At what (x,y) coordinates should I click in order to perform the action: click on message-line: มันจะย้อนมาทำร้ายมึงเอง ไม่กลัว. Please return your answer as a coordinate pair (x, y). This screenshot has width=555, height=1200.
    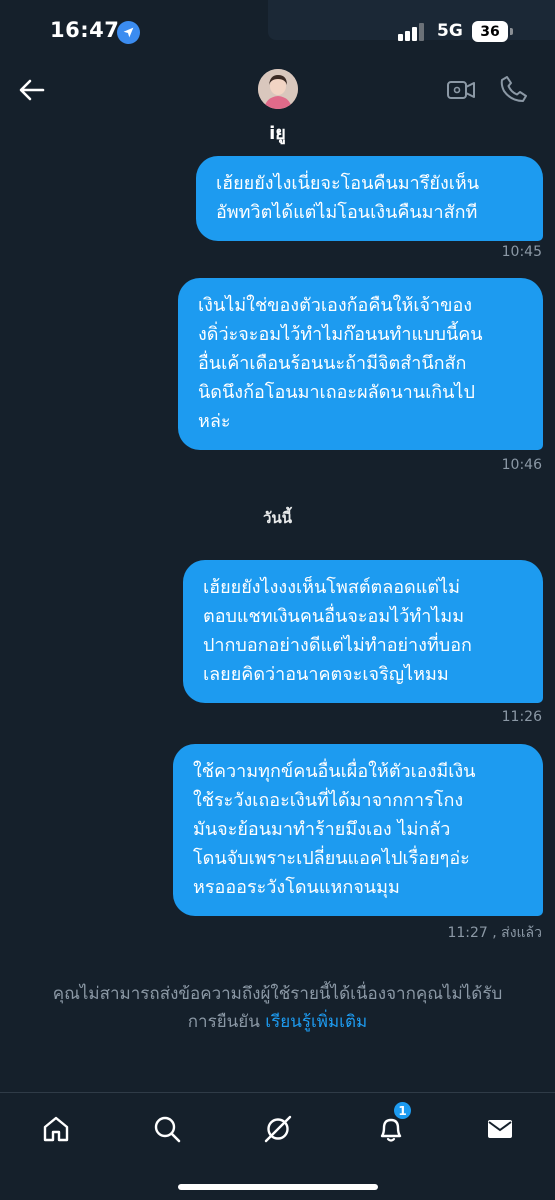
    Looking at the image, I should click on (322, 829).